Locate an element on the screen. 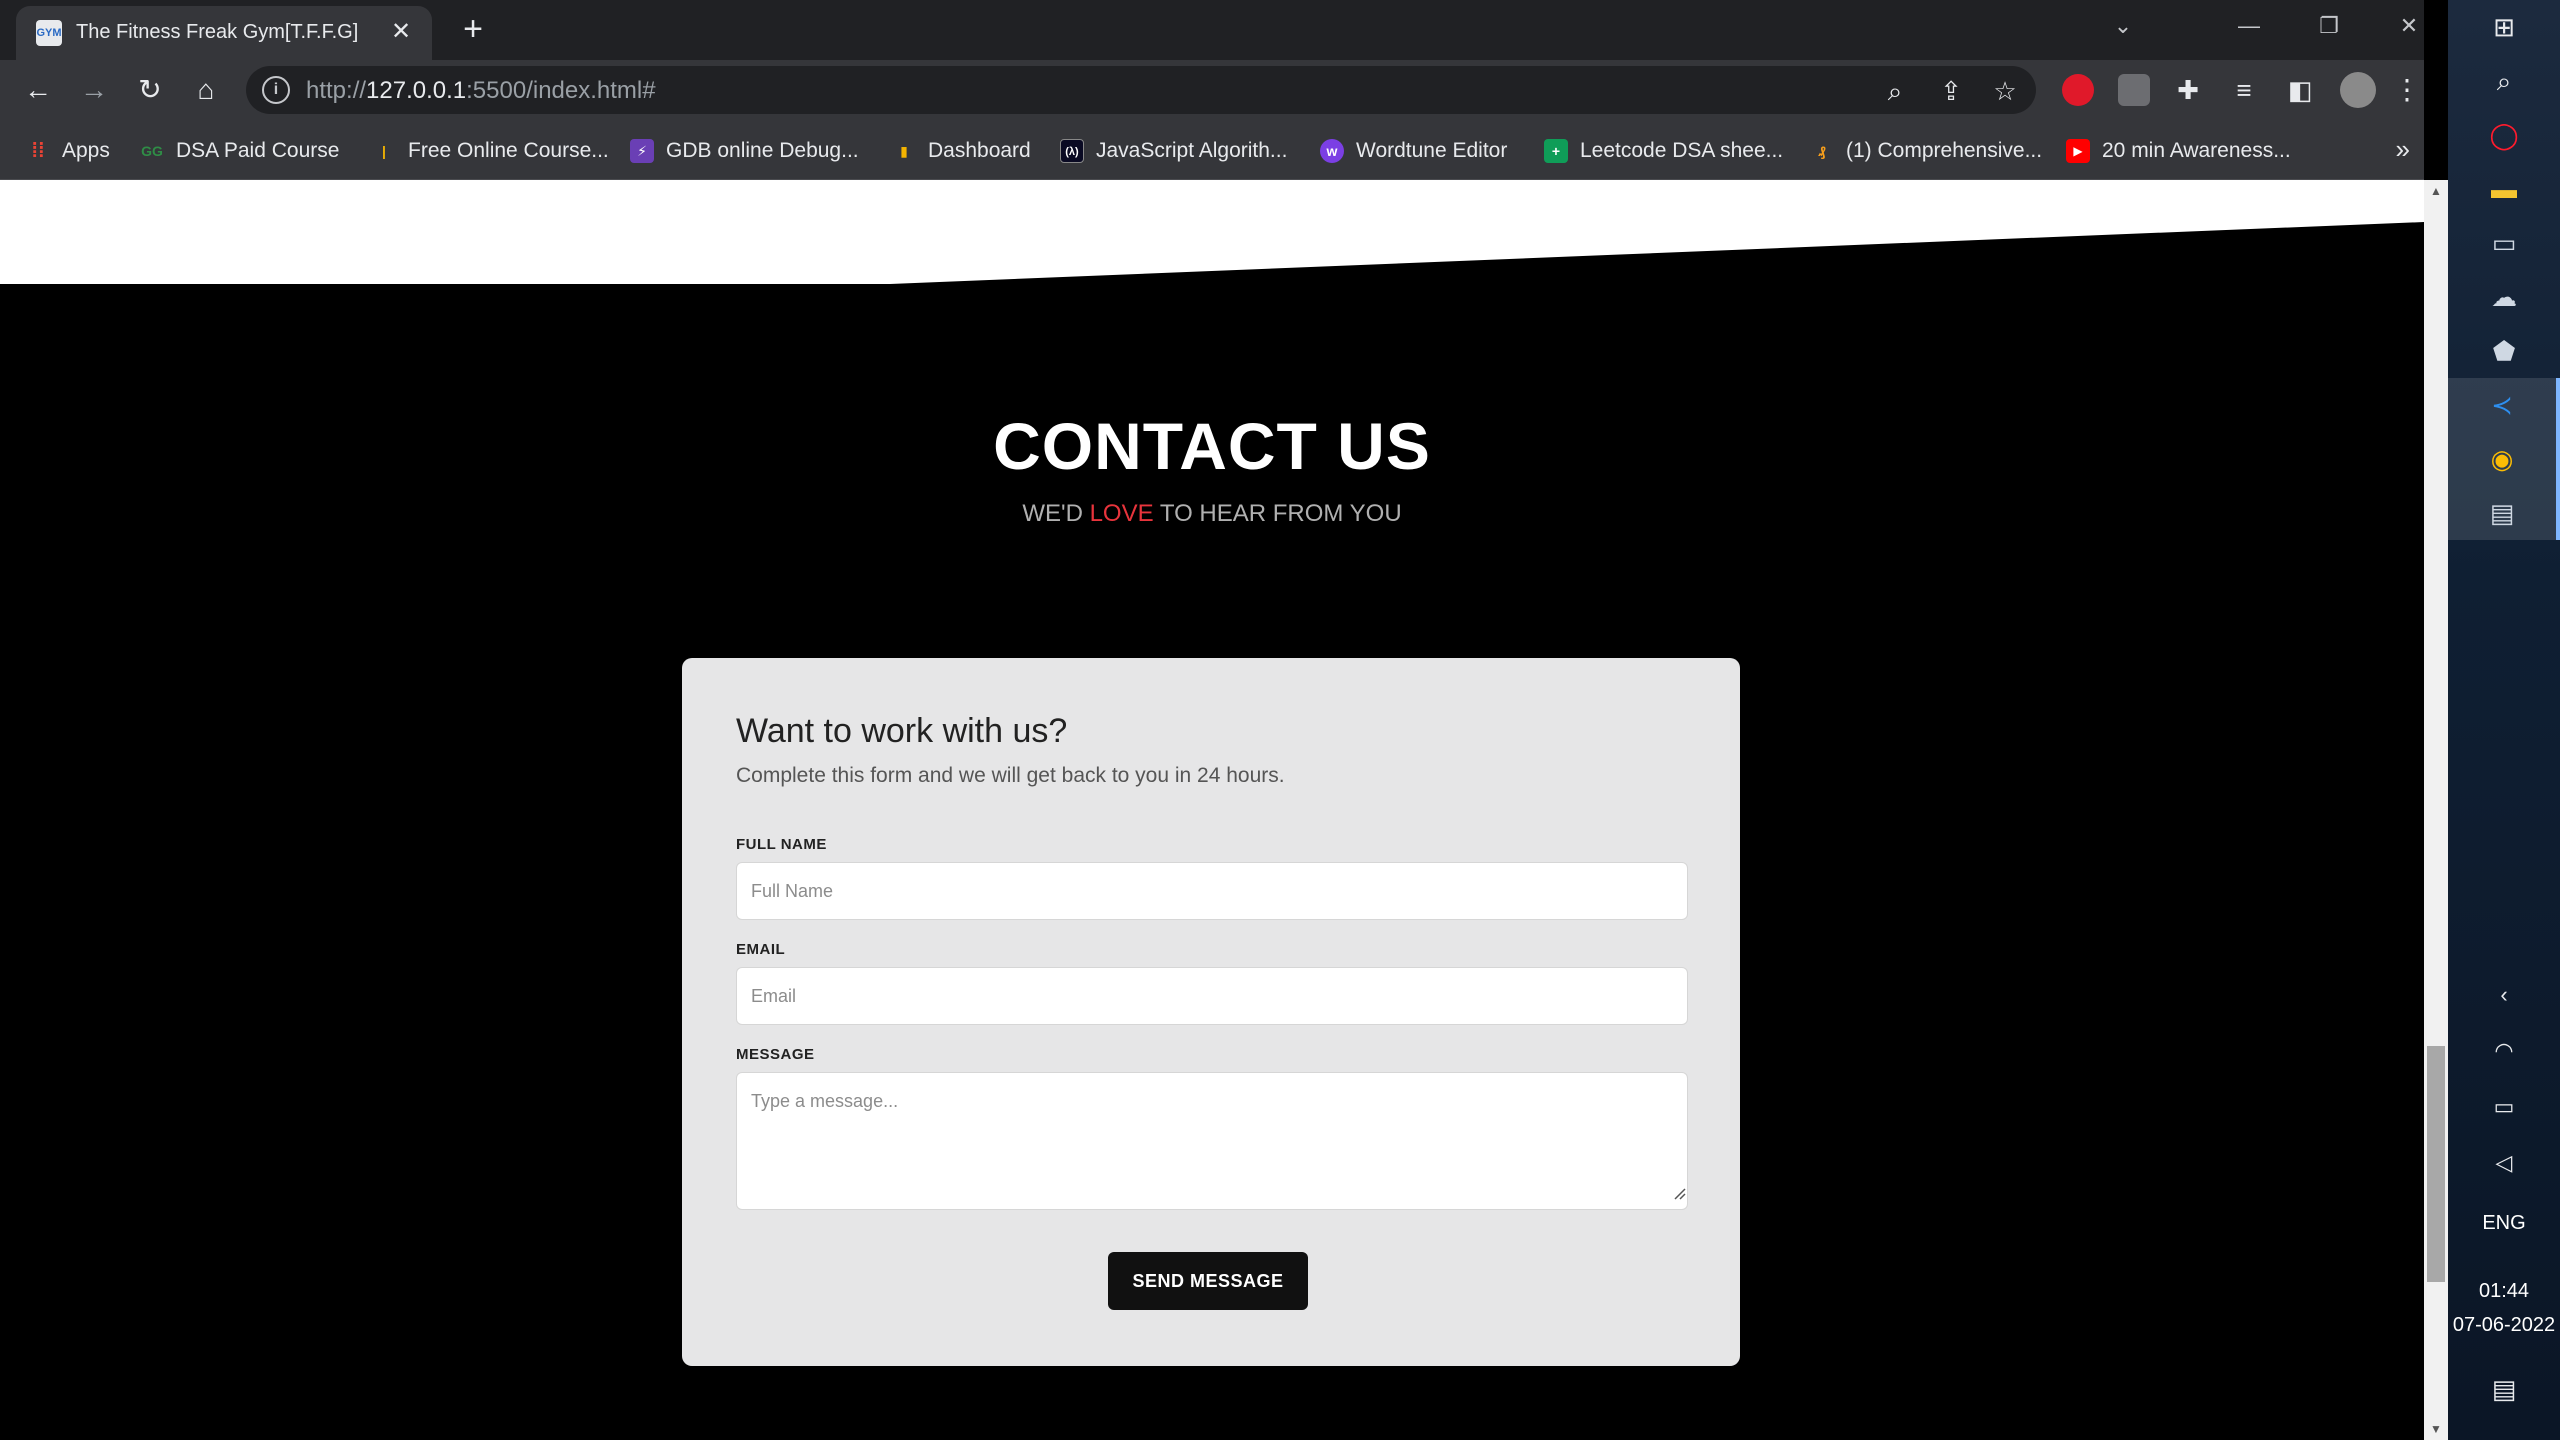 The image size is (2560, 1440). subtitle-part: WE'D is located at coordinates (1056, 513).